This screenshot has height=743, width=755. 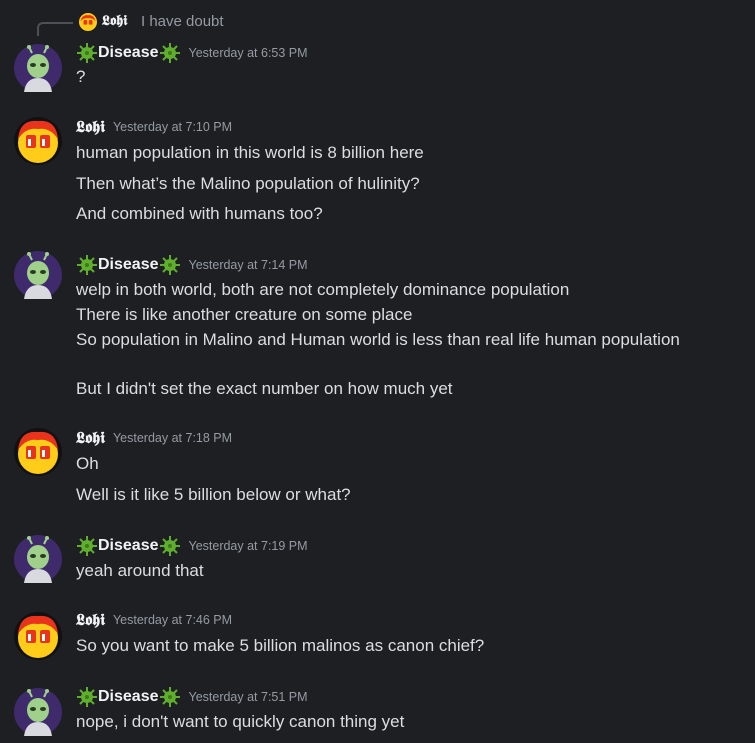 What do you see at coordinates (377, 20) in the screenshot?
I see `reply-reference: 𝕷𝖔𝖍𝖎 I have doubt` at bounding box center [377, 20].